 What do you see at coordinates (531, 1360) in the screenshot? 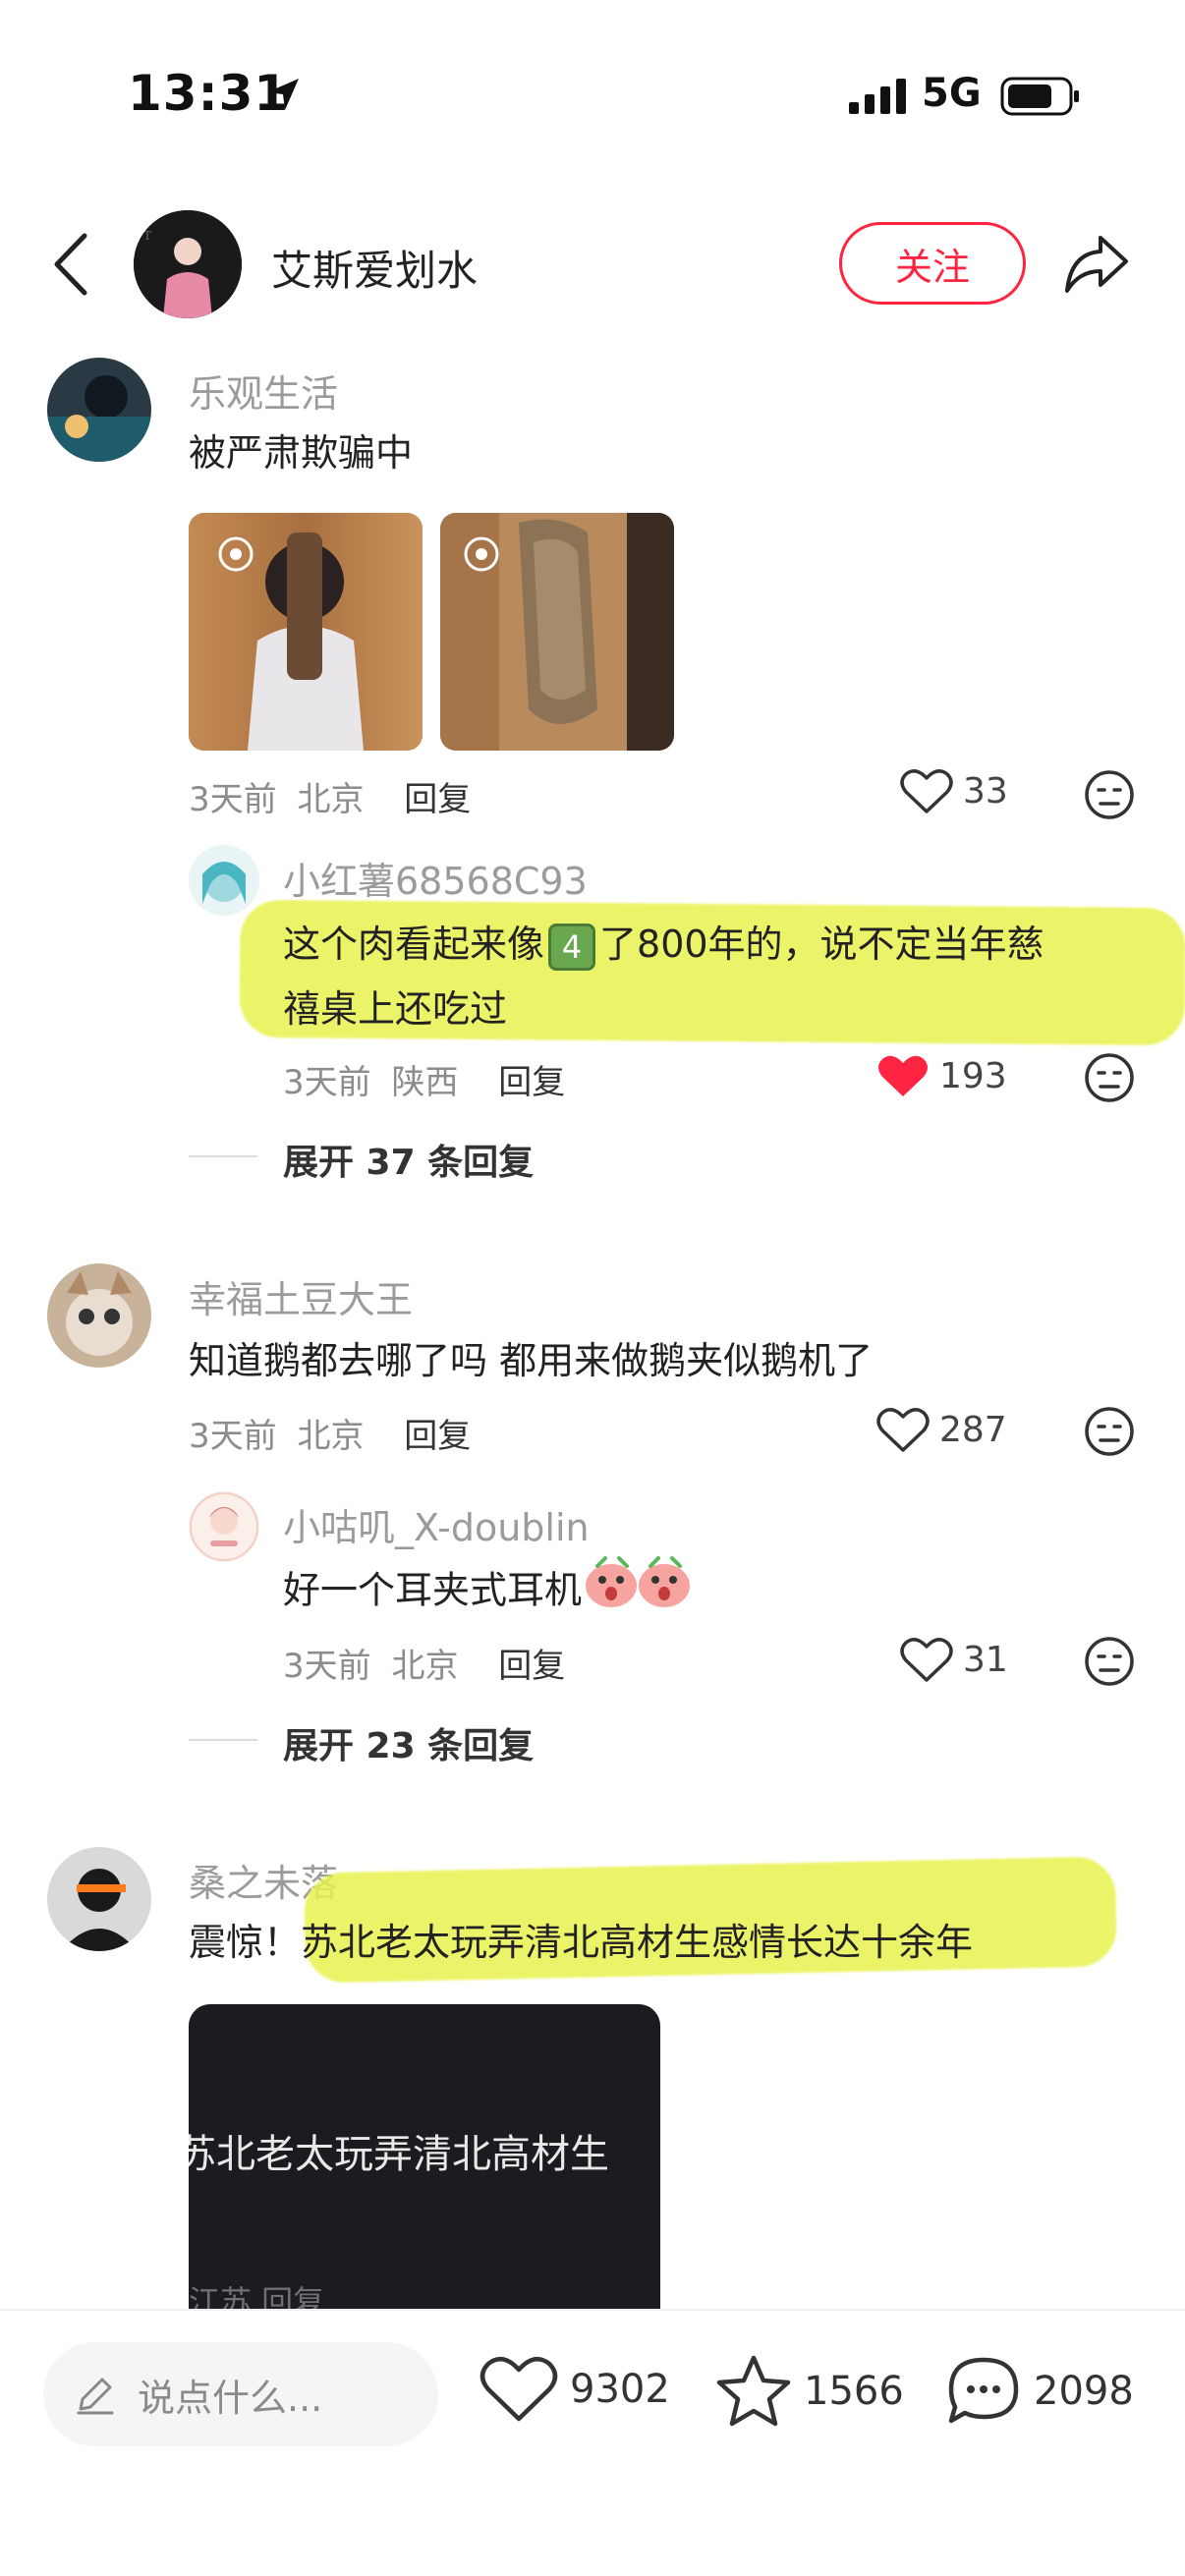
I see `comment-text: 知道鹅都去哪了吗 都用来做鹅夹似鹅机了` at bounding box center [531, 1360].